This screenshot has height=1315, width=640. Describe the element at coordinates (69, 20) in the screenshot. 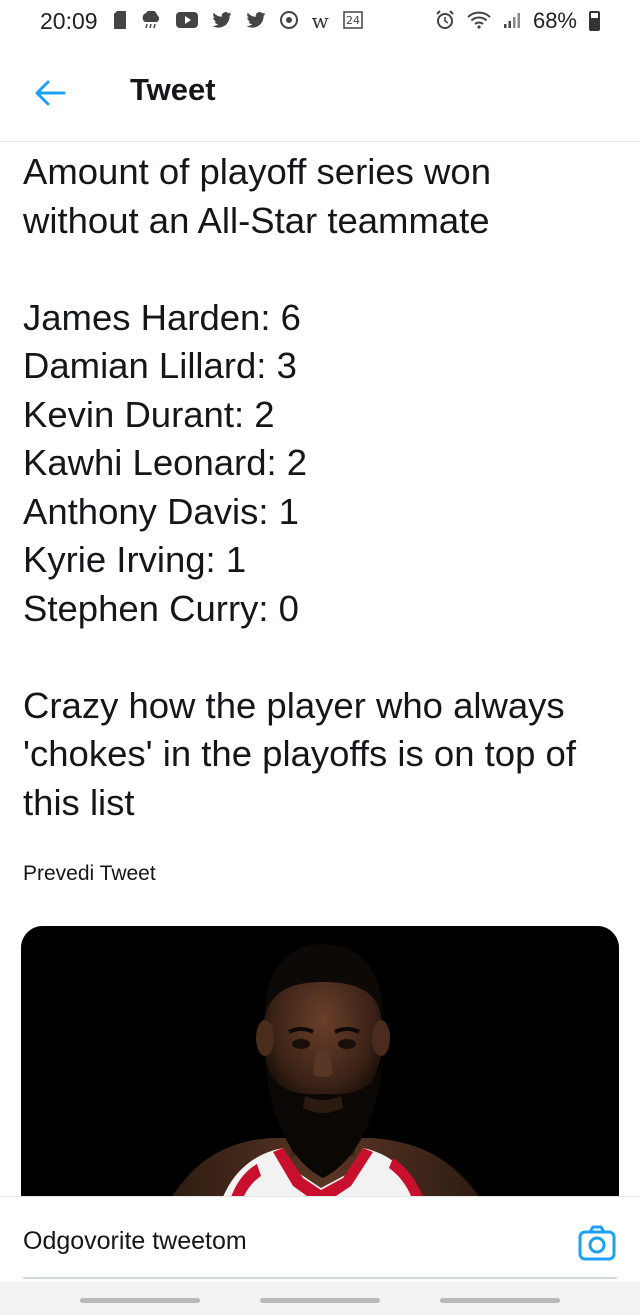

I see `status-time: 20:09` at that location.